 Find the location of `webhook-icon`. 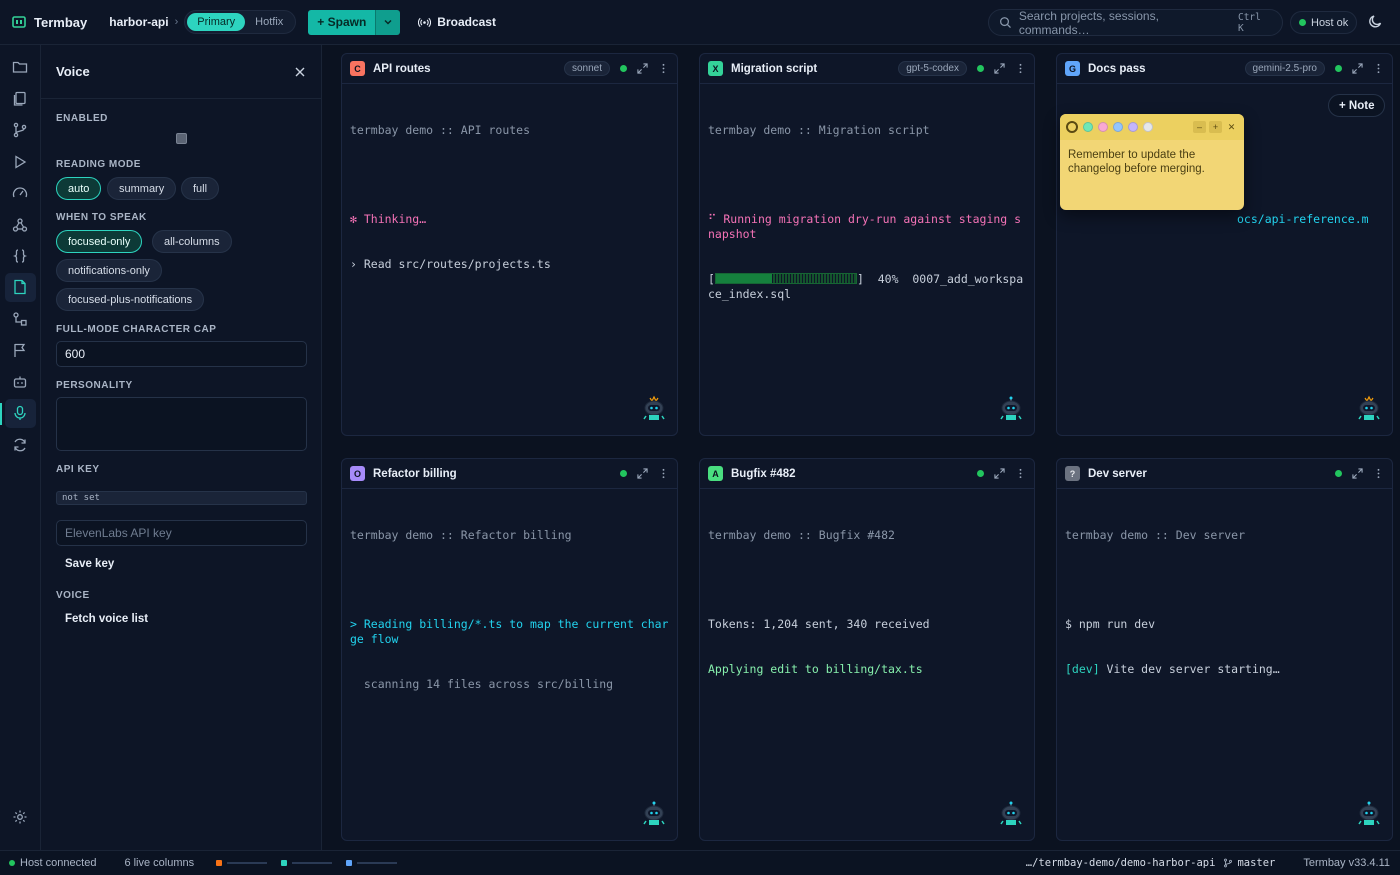

webhook-icon is located at coordinates (20, 225).